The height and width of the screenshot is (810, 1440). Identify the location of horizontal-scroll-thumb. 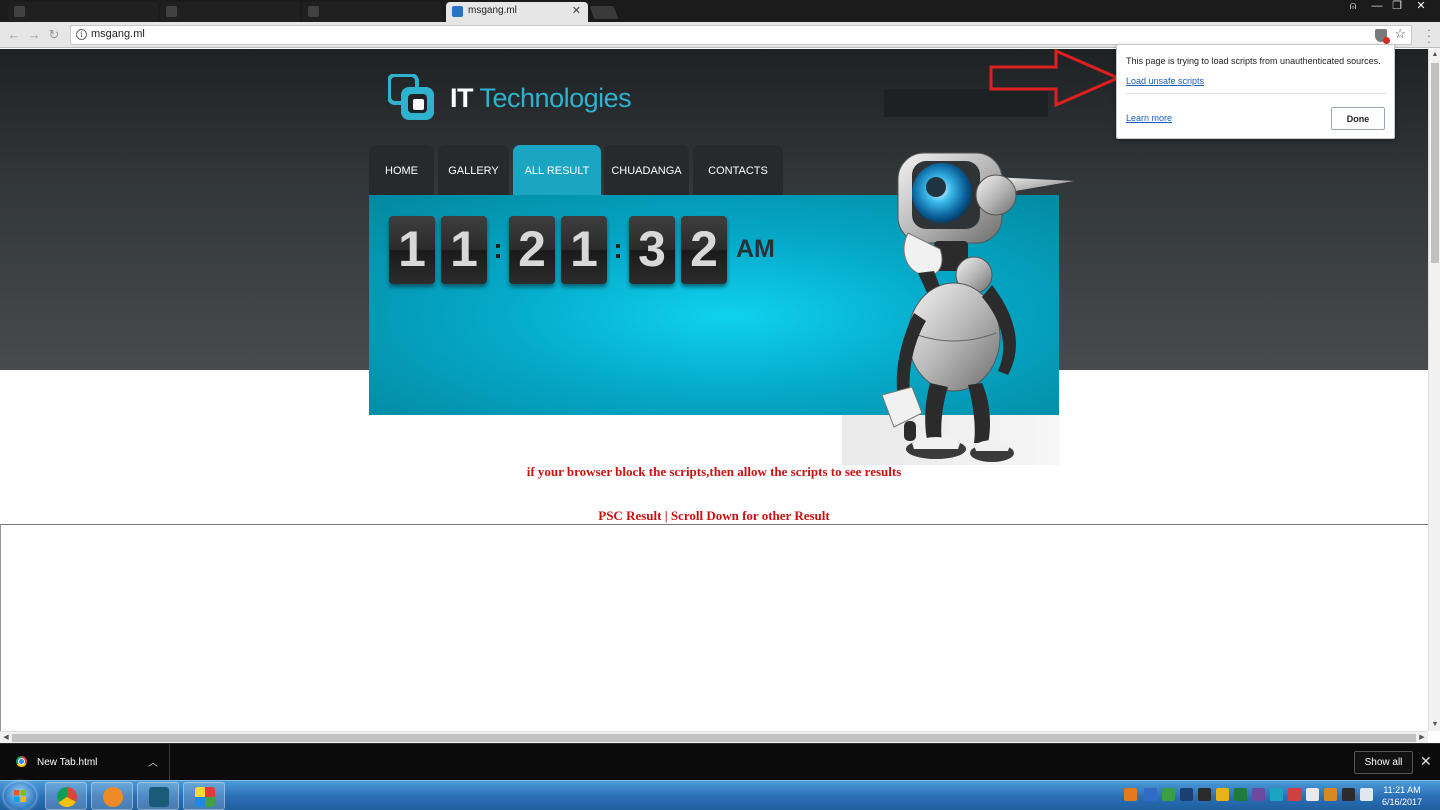
(714, 738).